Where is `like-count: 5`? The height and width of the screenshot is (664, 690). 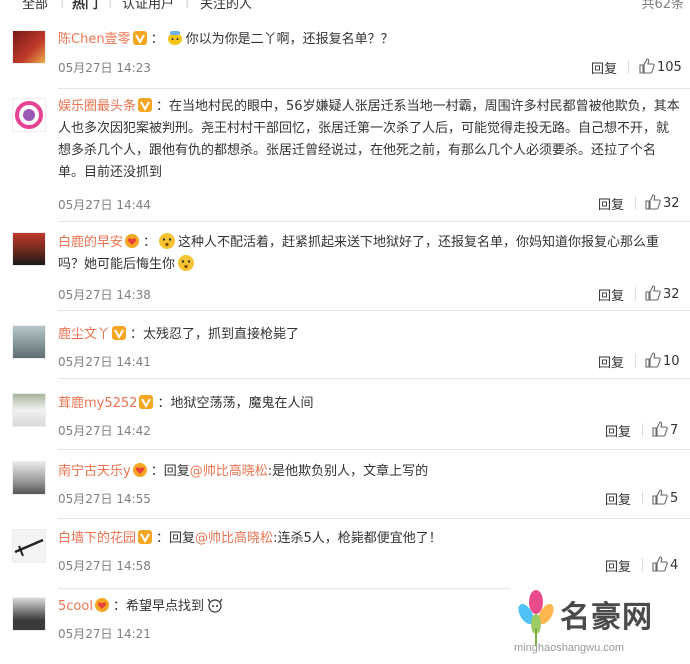 like-count: 5 is located at coordinates (674, 498).